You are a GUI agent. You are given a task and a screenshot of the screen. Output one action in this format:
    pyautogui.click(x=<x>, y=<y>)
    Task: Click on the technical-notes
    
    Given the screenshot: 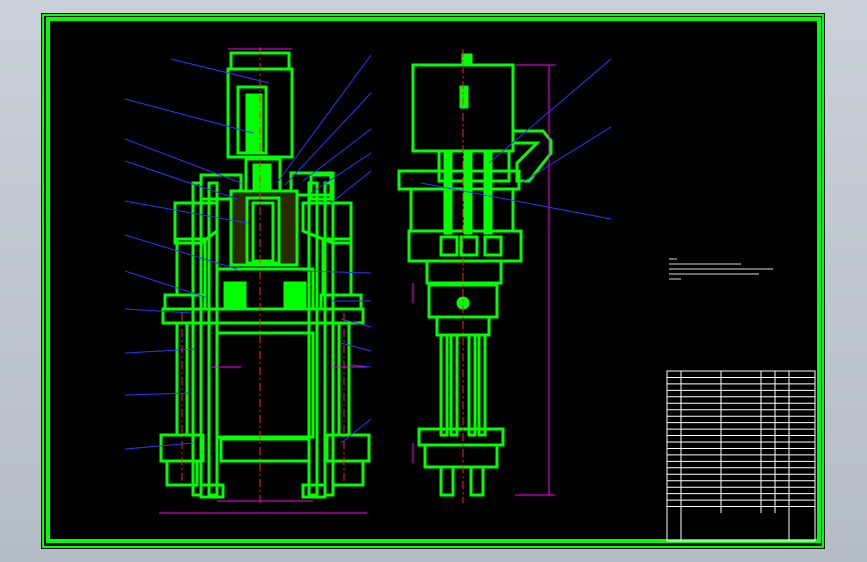 What is the action you would take?
    pyautogui.click(x=721, y=269)
    